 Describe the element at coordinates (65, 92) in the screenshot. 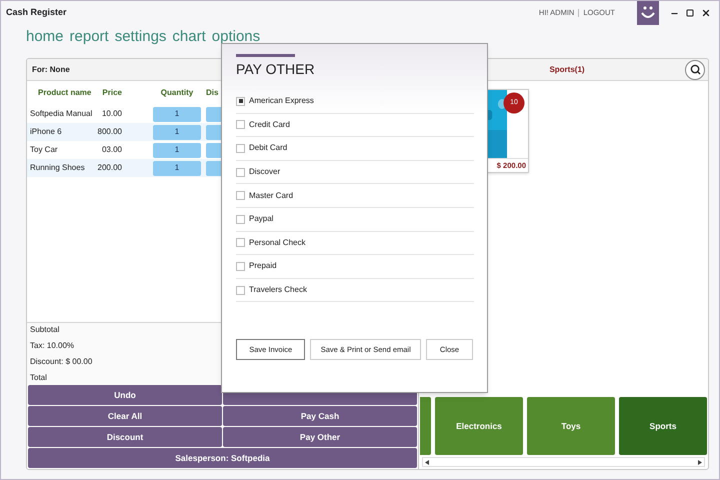

I see `column-header: Product name` at that location.